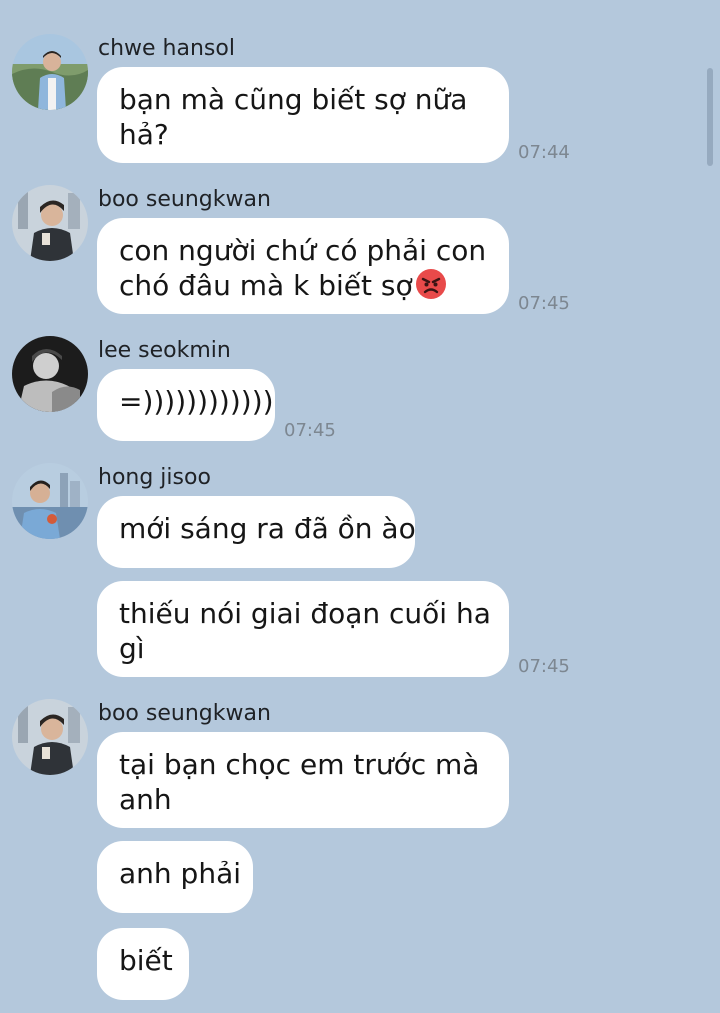  Describe the element at coordinates (50, 501) in the screenshot. I see `avatar-jisoo` at that location.